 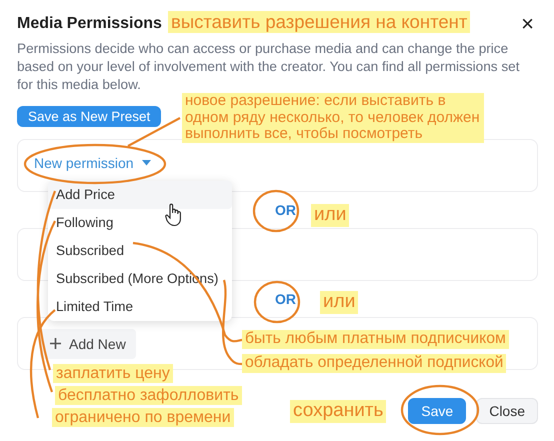 What do you see at coordinates (333, 117) in the screenshot?
I see `annotation-note: новое разрешение: если выставить в одном ряду несколько, то человек должен выполнить все, чтобы посмотреть` at bounding box center [333, 117].